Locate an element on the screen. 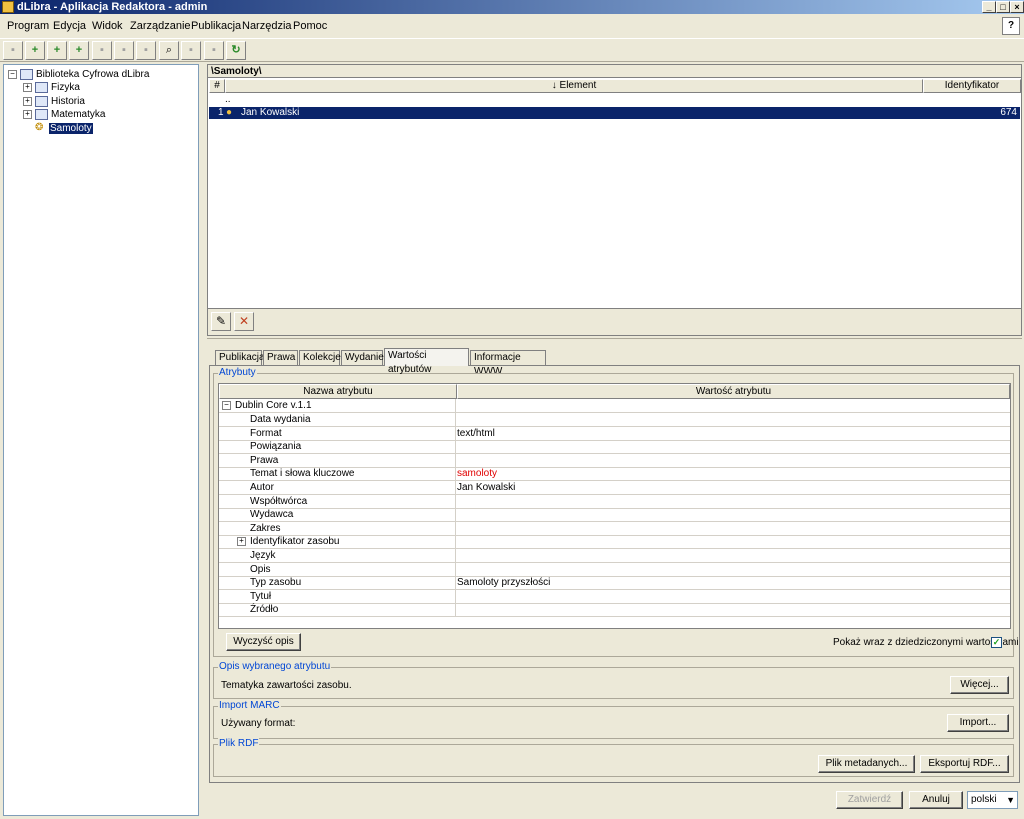 Image resolution: width=1024 pixels, height=819 pixels. attribute-name-label: Tytuł is located at coordinates (261, 596).